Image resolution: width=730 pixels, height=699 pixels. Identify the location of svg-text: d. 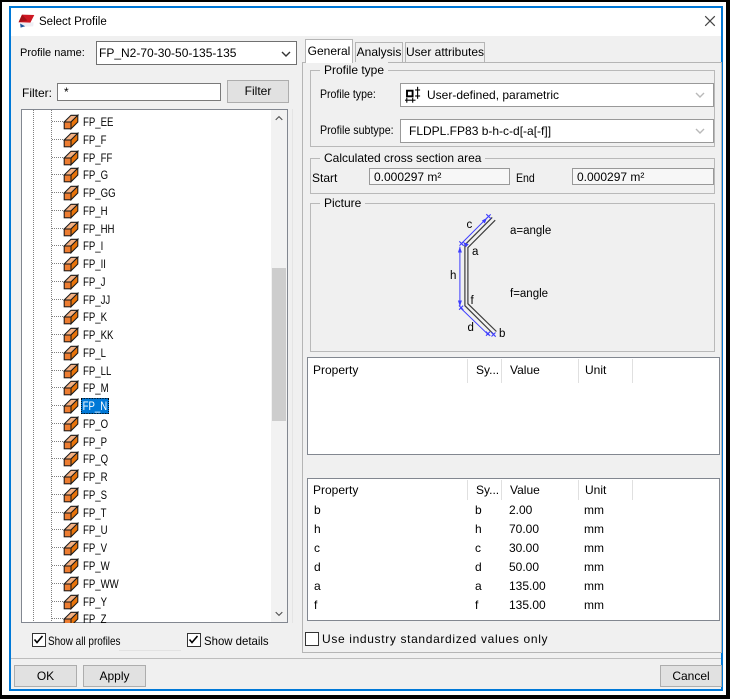
(471, 328).